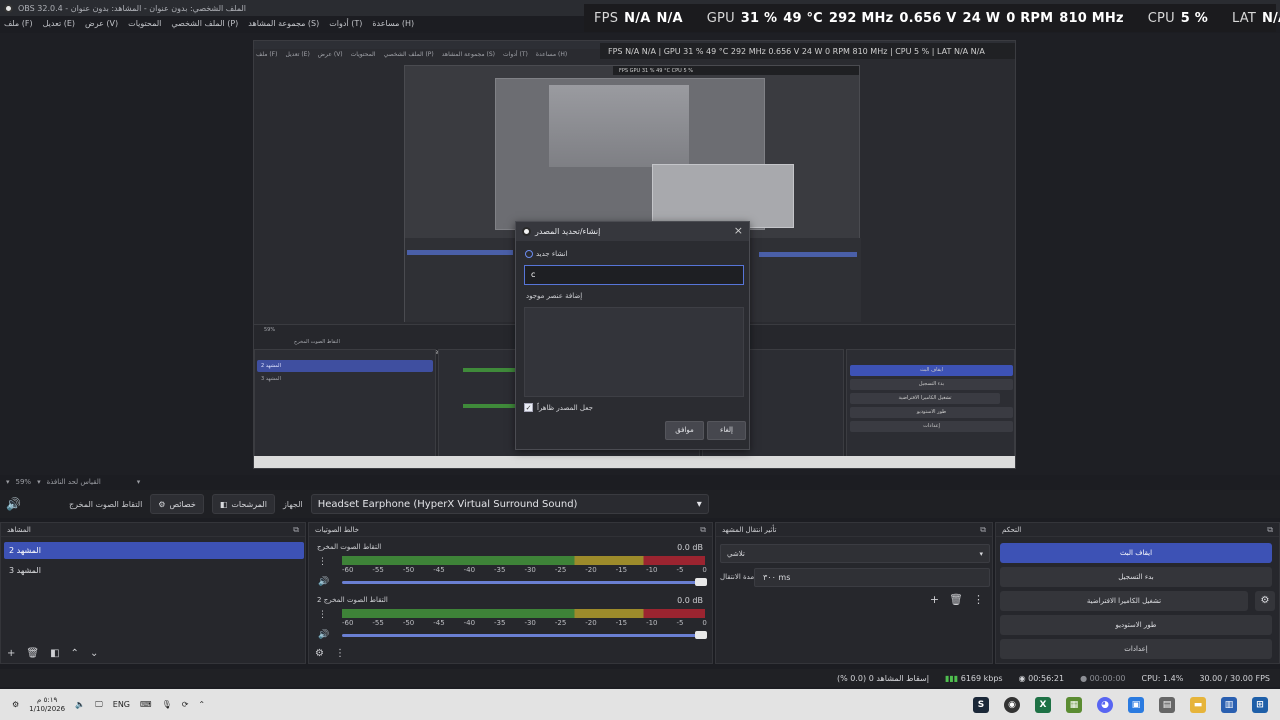 Image resolution: width=1280 pixels, height=720 pixels. I want to click on sync-icon: ⟳, so click(185, 704).